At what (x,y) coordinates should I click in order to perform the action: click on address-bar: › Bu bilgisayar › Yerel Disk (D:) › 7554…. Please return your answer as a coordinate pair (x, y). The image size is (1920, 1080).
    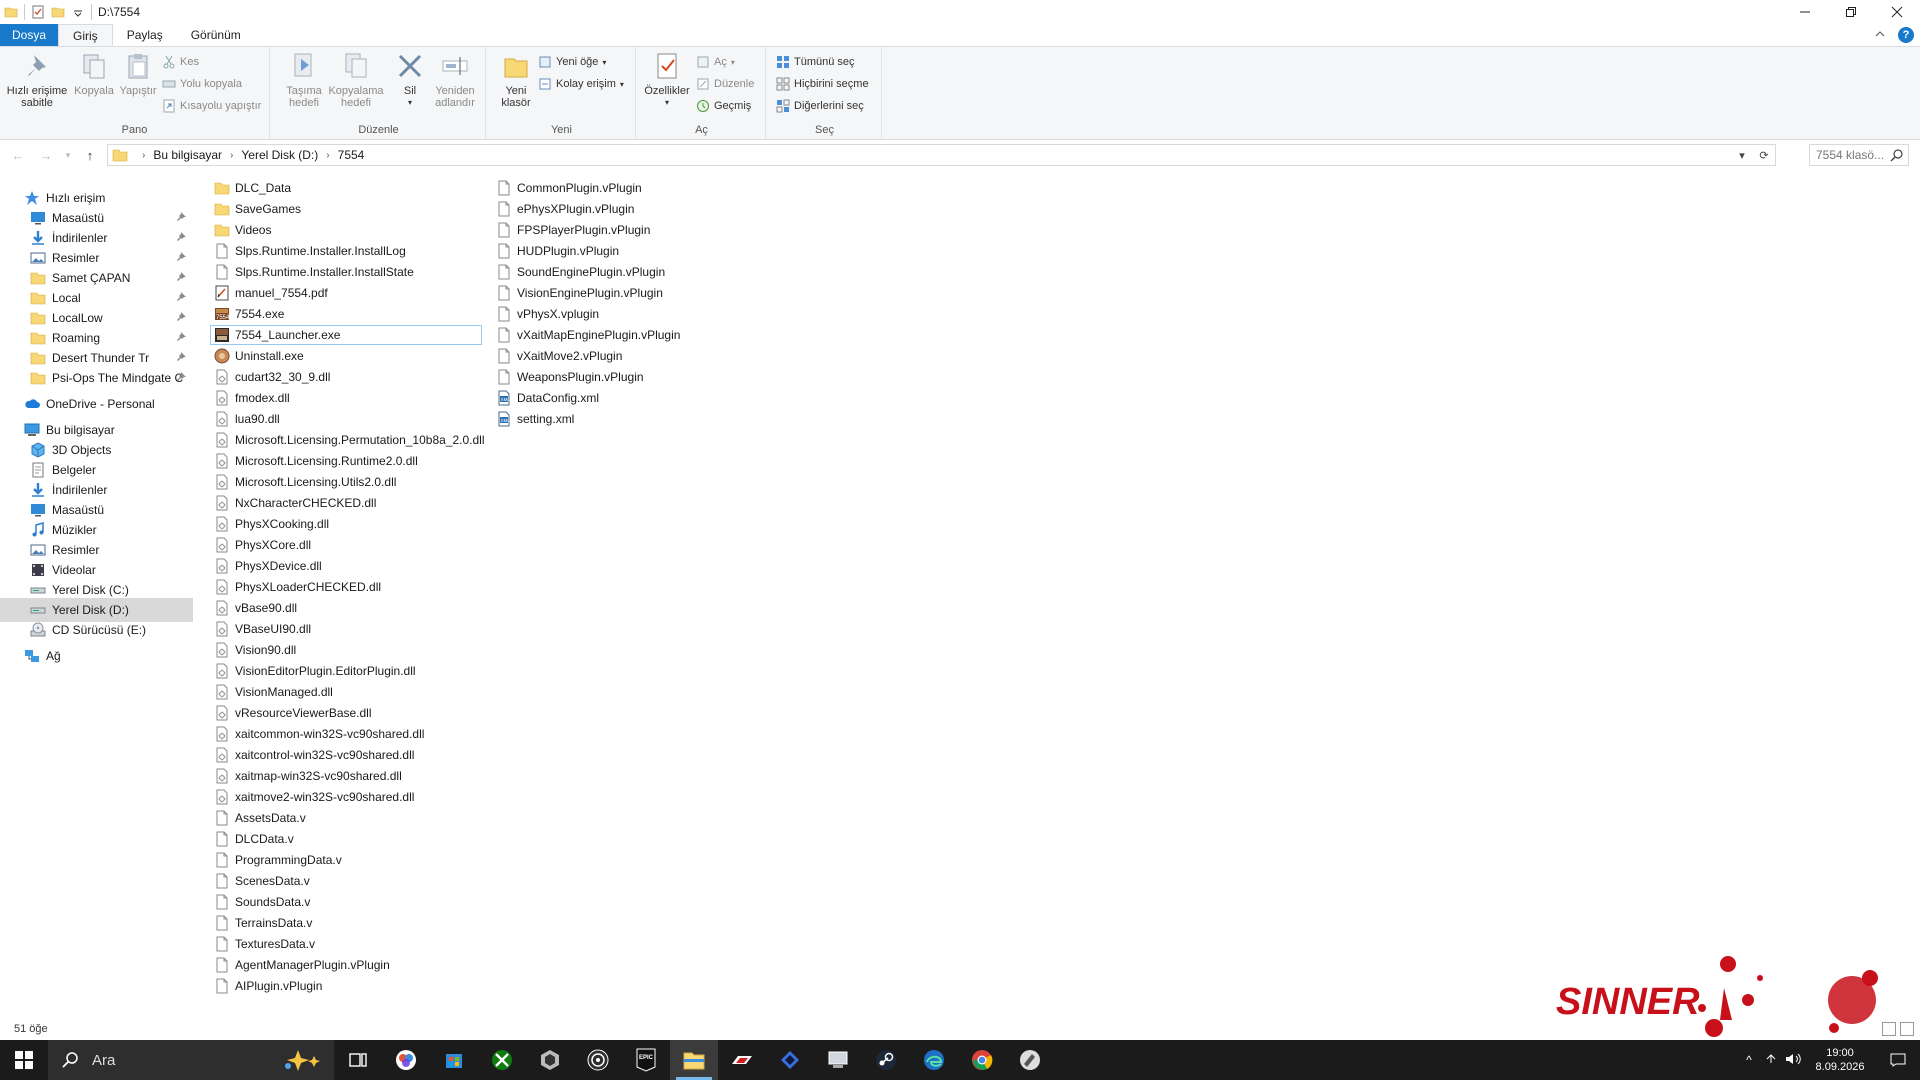
    Looking at the image, I should click on (941, 155).